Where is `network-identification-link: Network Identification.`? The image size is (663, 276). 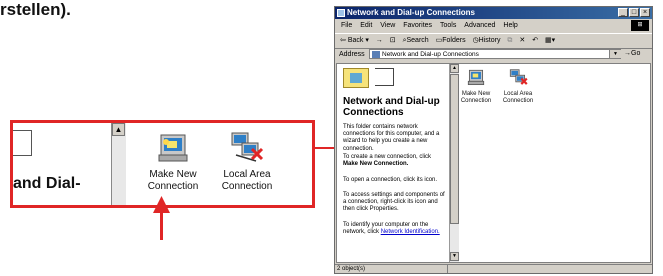 network-identification-link: Network Identification. is located at coordinates (410, 232).